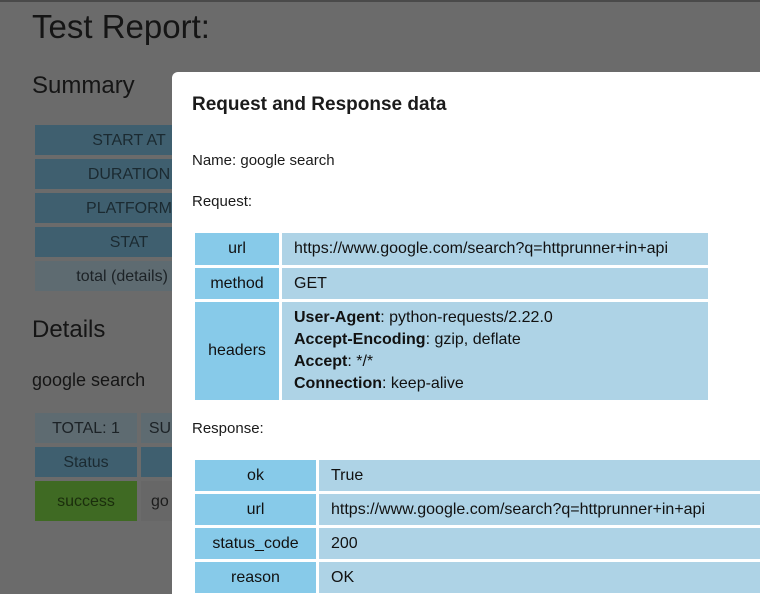  I want to click on request-key: method, so click(237, 283).